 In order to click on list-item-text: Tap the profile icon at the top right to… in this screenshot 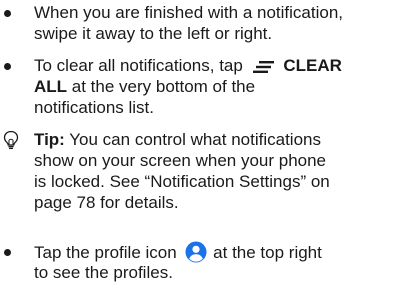, I will do `click(214, 262)`.